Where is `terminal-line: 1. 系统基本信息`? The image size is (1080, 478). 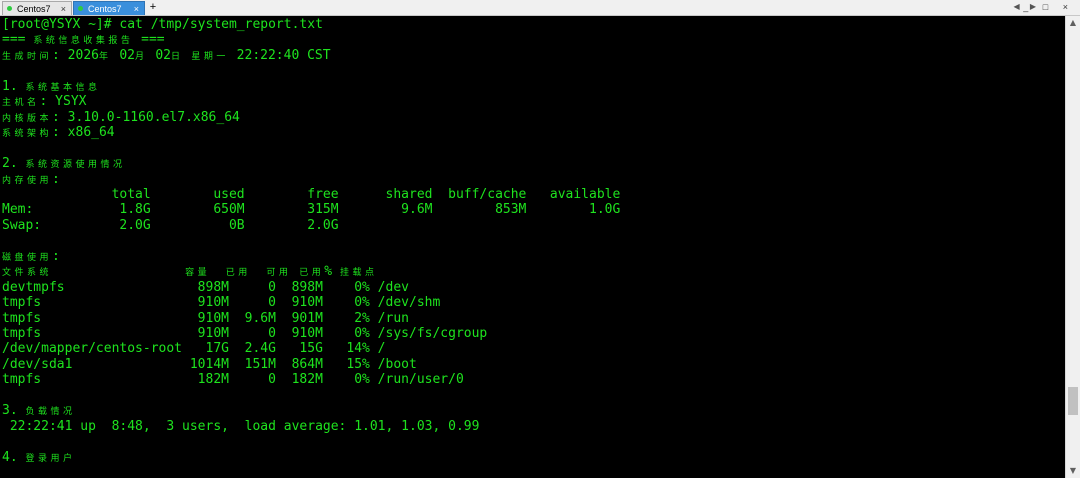 terminal-line: 1. 系统基本信息 is located at coordinates (51, 86).